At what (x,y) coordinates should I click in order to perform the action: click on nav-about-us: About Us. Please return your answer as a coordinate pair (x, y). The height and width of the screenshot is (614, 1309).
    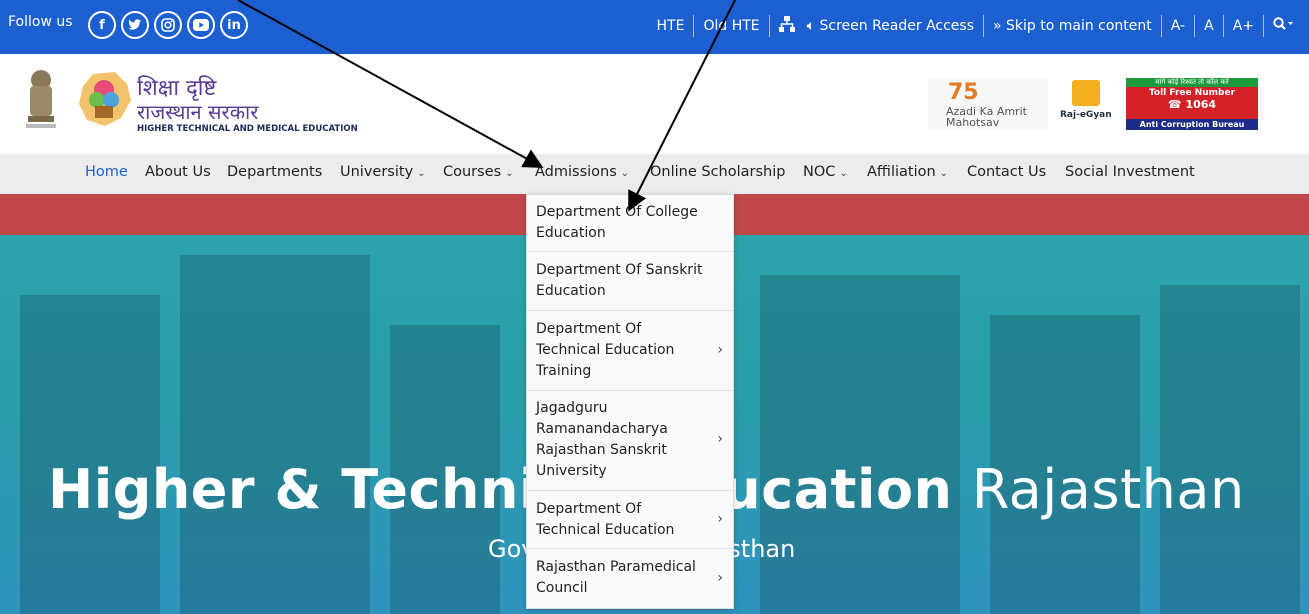
    Looking at the image, I should click on (178, 172).